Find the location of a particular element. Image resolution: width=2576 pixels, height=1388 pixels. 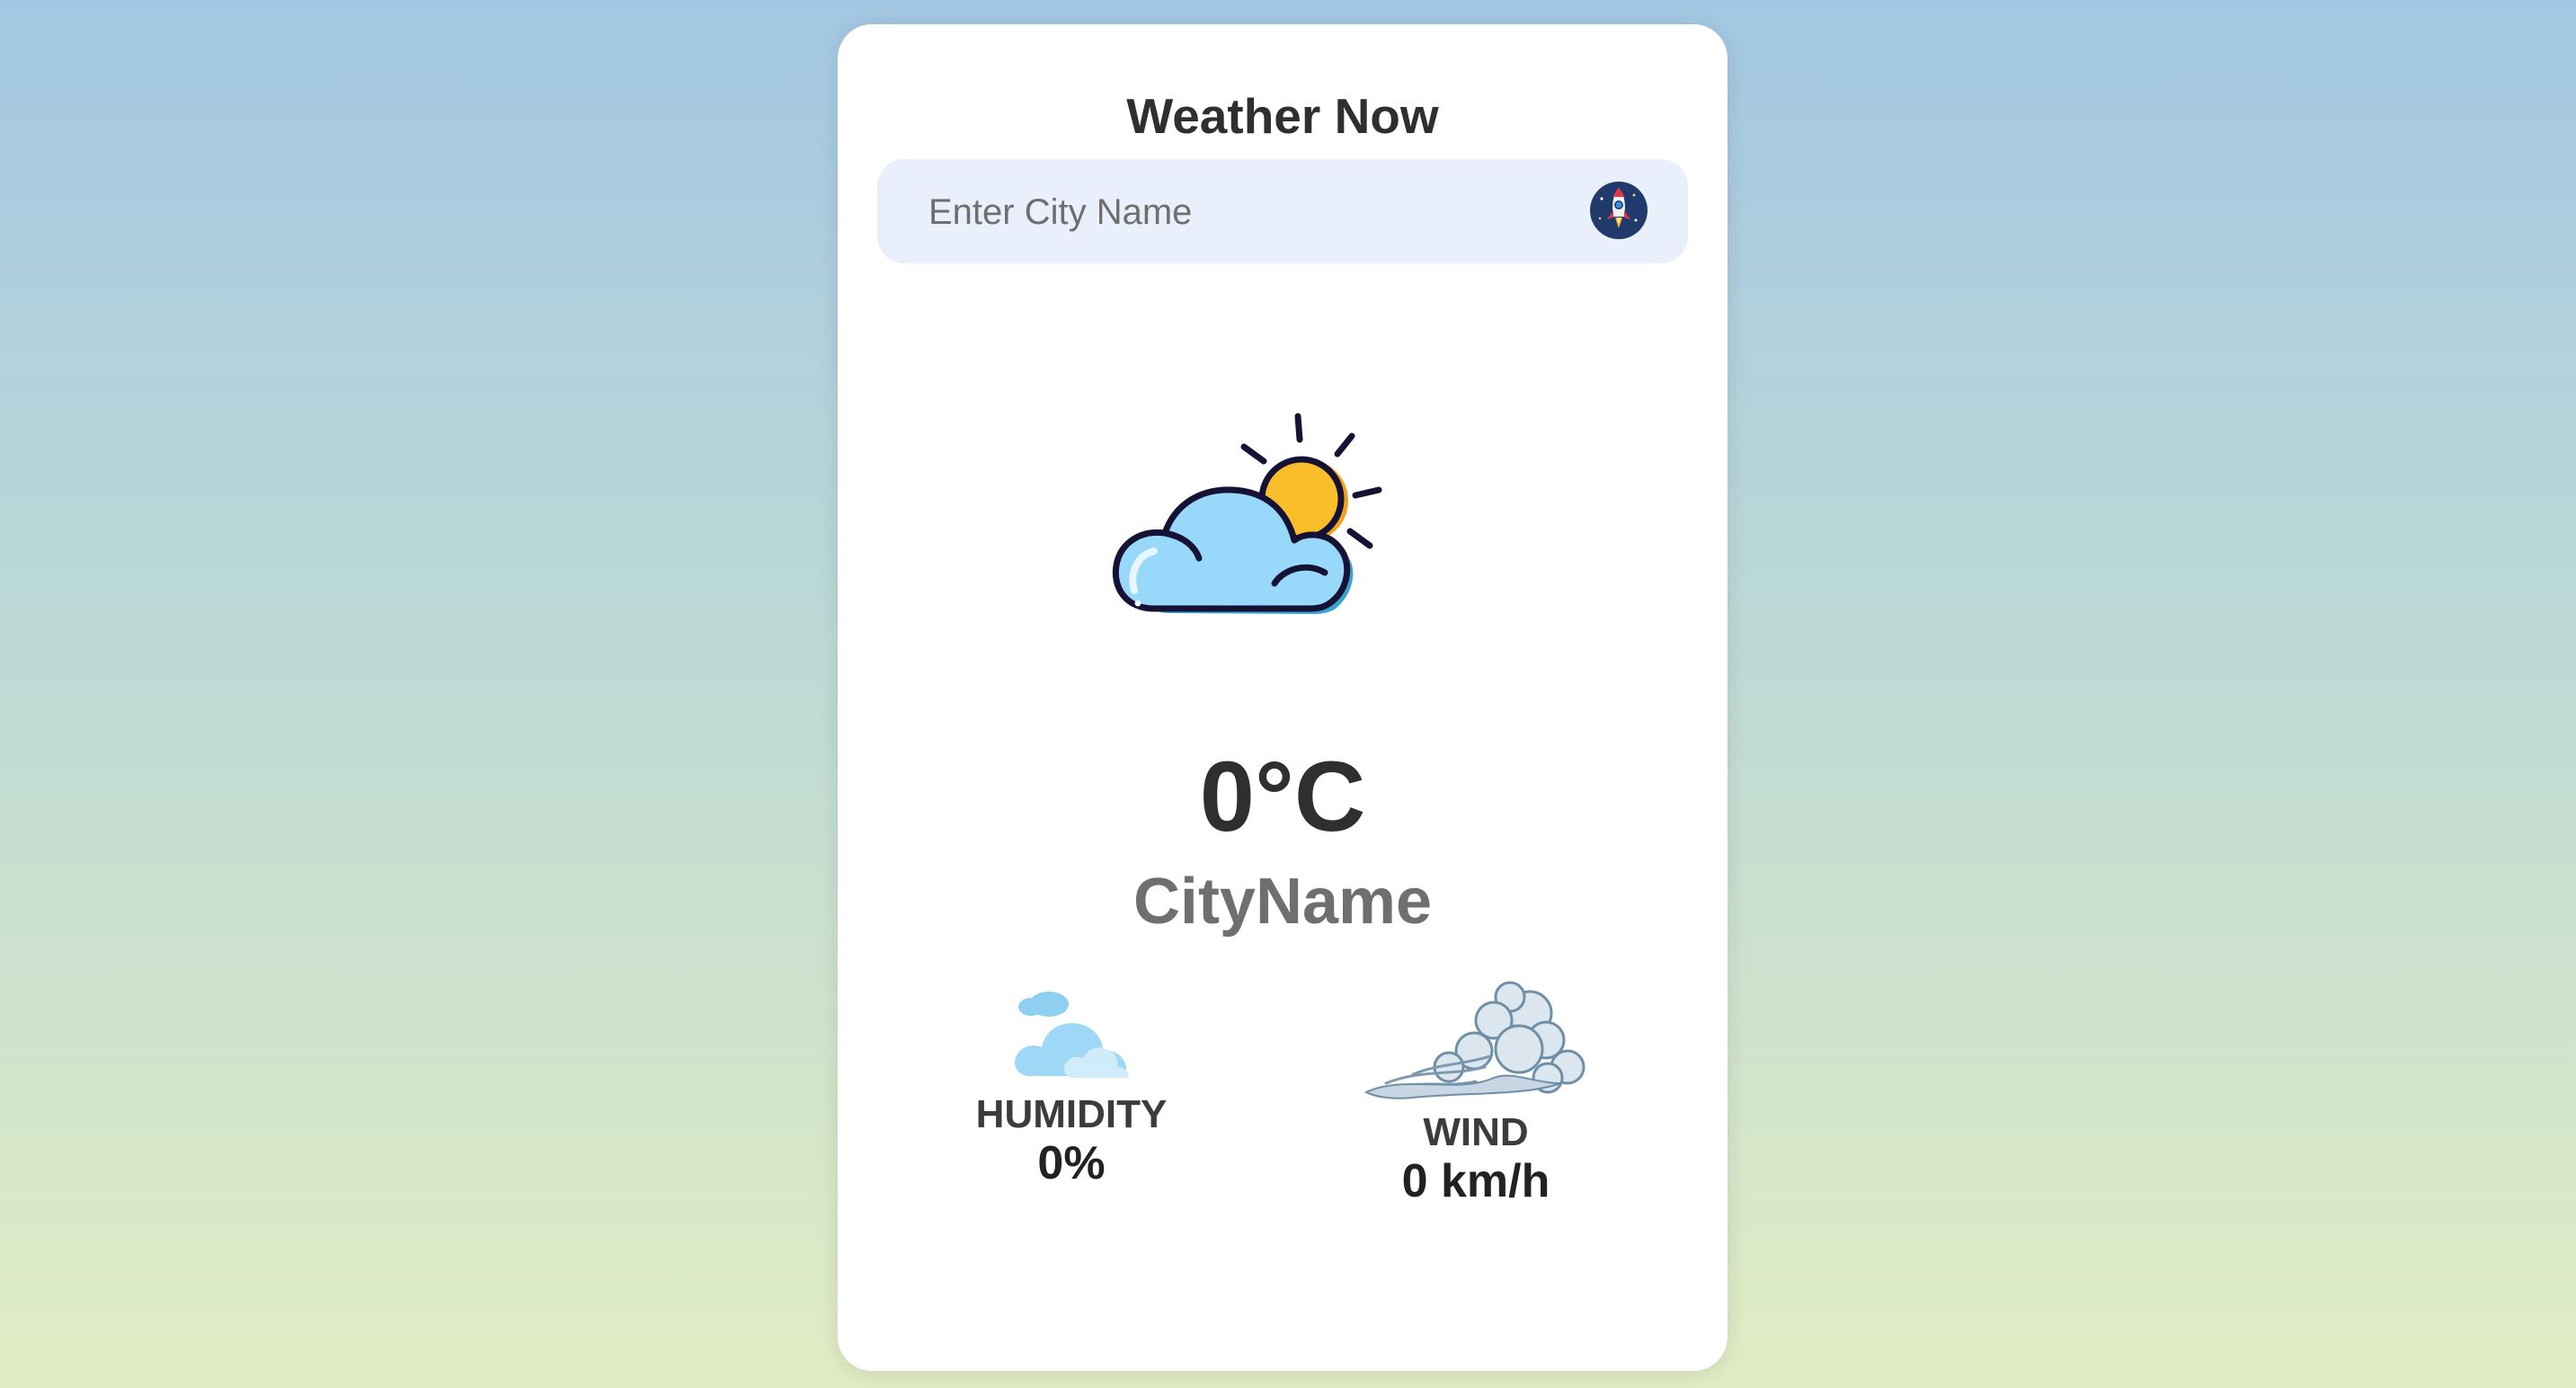

wind-label: WIND is located at coordinates (1476, 1132).